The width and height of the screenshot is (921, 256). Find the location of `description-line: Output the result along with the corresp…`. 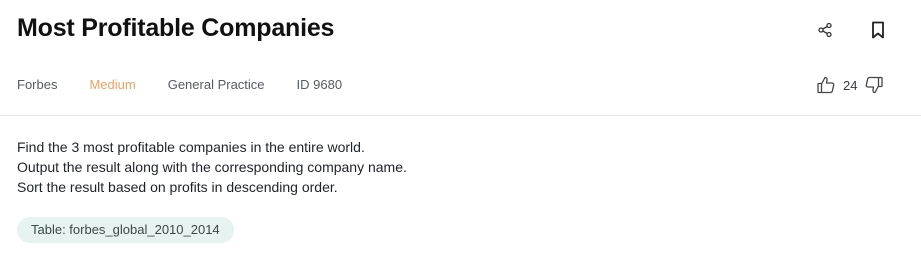

description-line: Output the result along with the corresp… is located at coordinates (212, 167).